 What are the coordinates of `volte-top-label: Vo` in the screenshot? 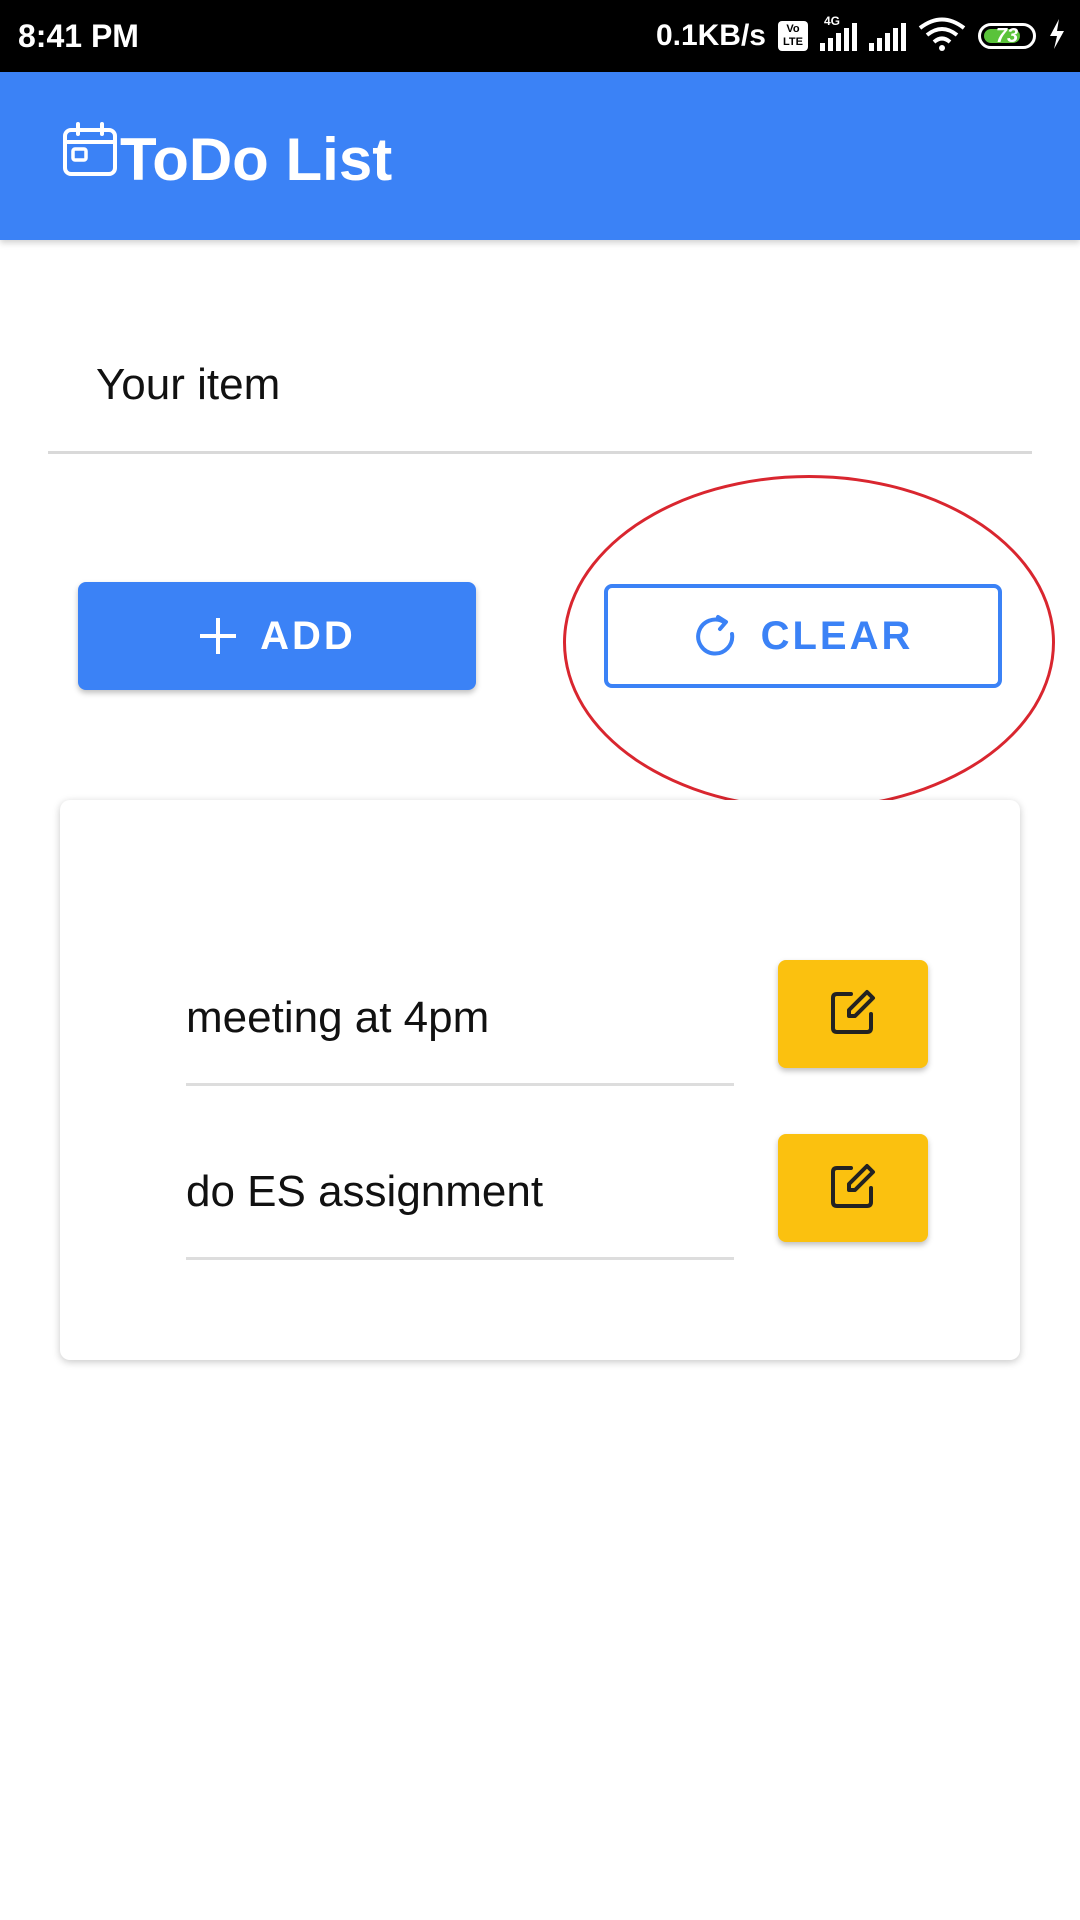 It's located at (793, 29).